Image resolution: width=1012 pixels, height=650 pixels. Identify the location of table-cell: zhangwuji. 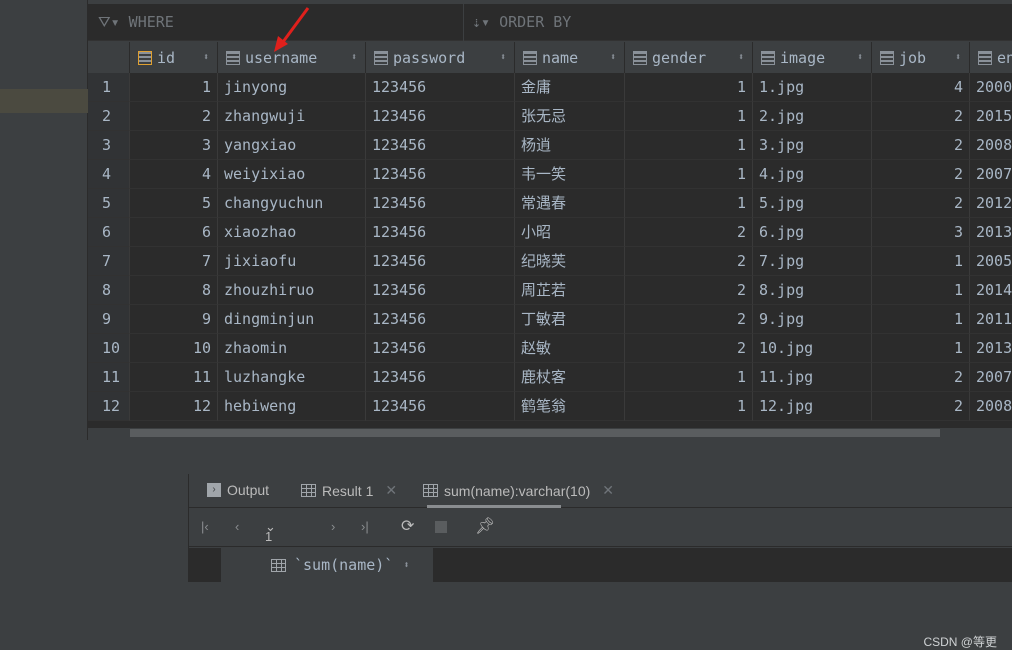
(292, 116).